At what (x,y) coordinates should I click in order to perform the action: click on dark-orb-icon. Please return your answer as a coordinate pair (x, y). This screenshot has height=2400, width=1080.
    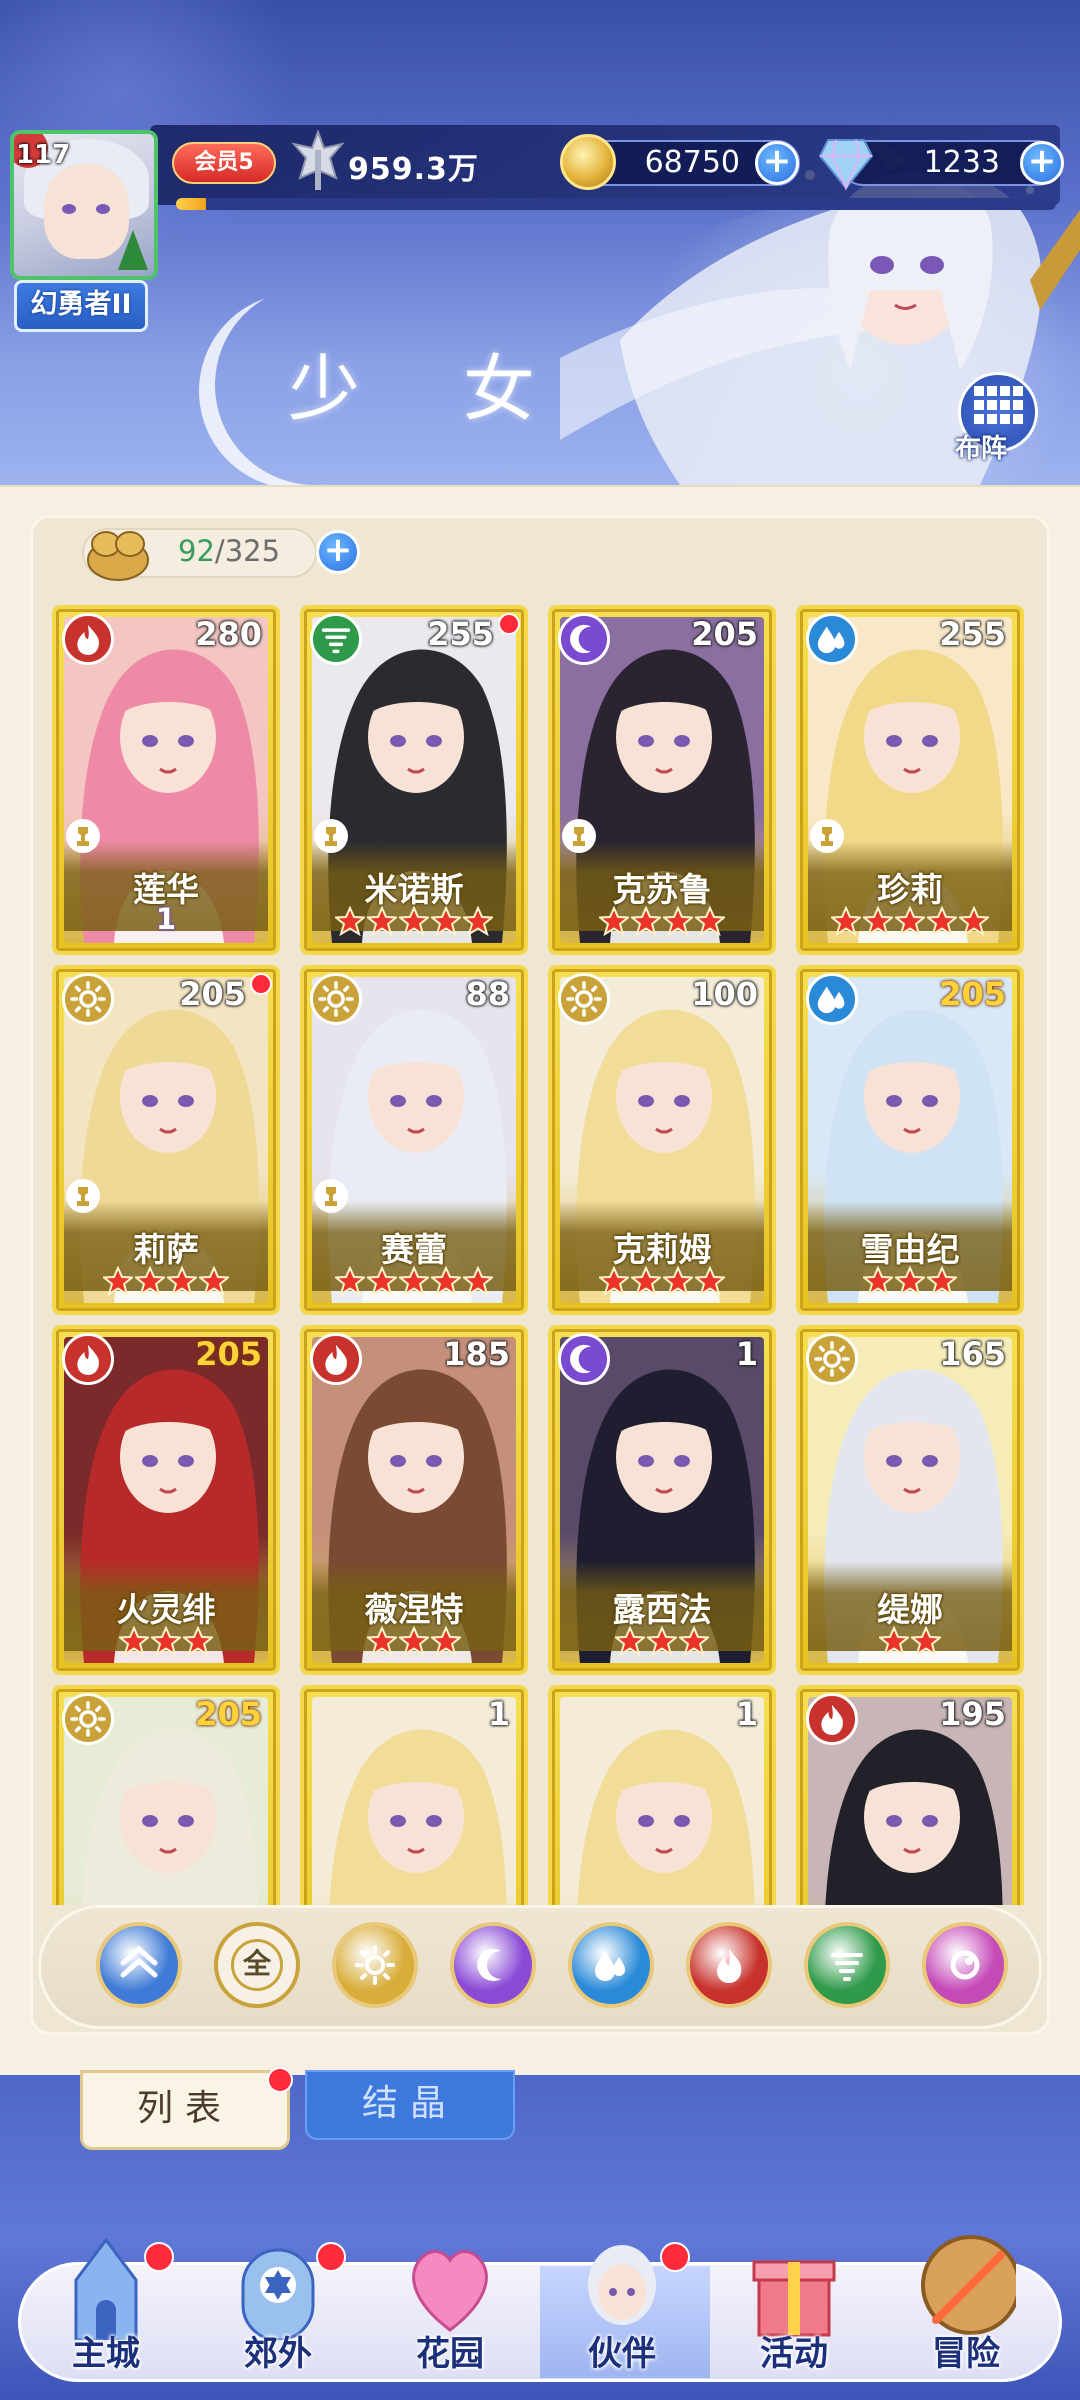
    Looking at the image, I should click on (965, 1965).